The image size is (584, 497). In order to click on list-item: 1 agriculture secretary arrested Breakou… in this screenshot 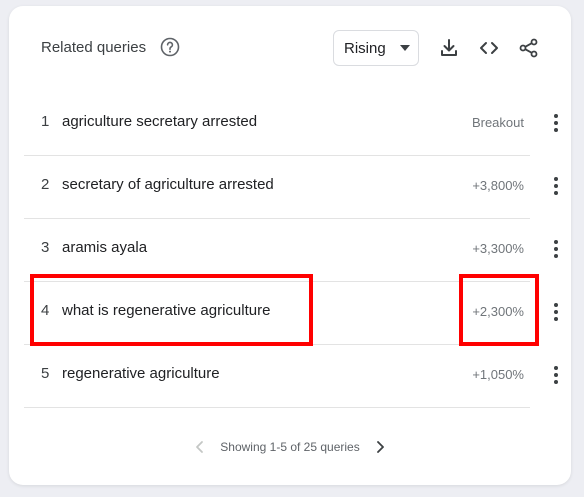, I will do `click(291, 124)`.